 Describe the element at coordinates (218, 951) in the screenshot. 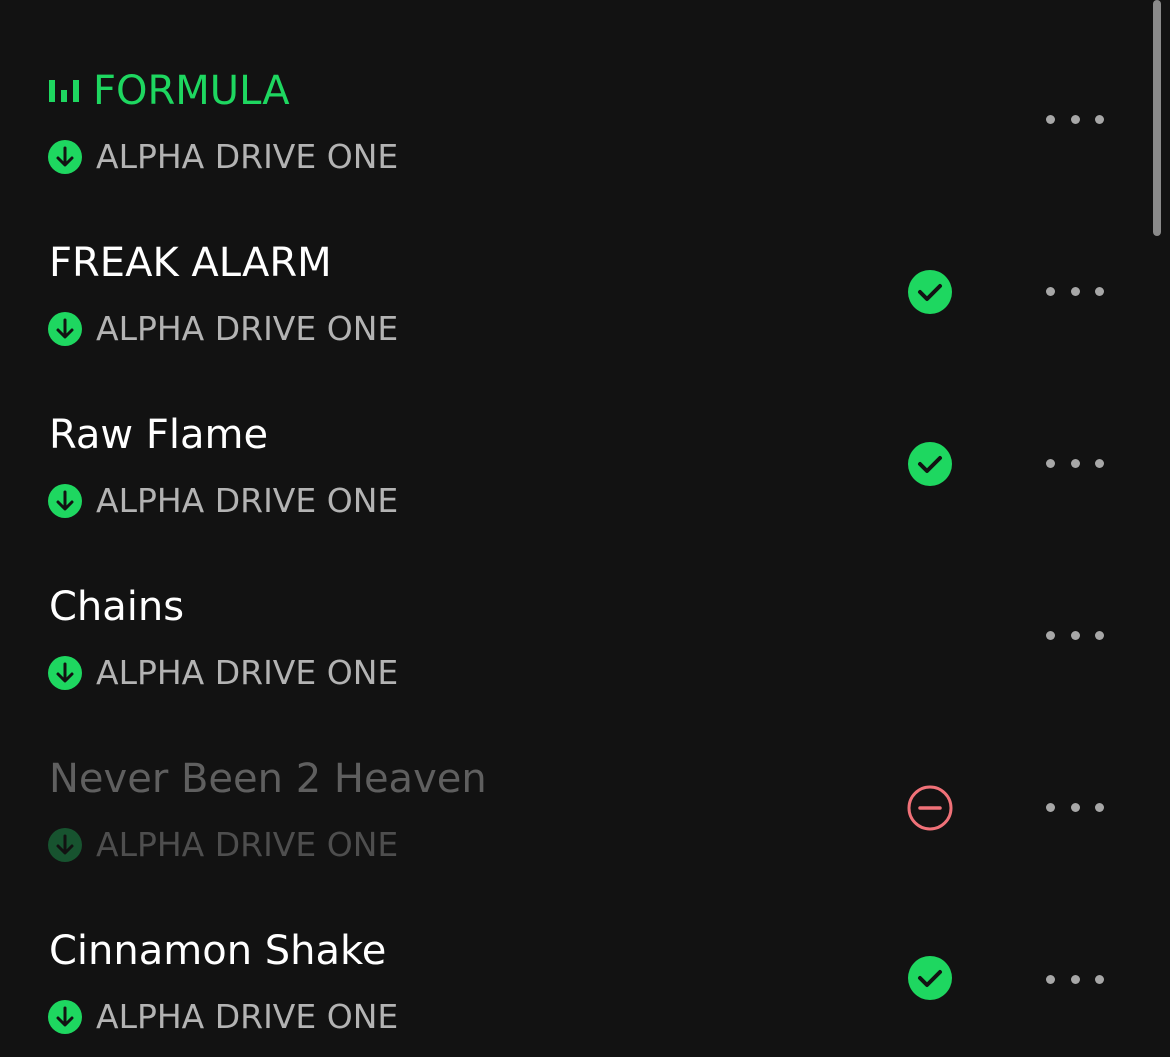

I see `track-title: Cinnamon Shake` at that location.